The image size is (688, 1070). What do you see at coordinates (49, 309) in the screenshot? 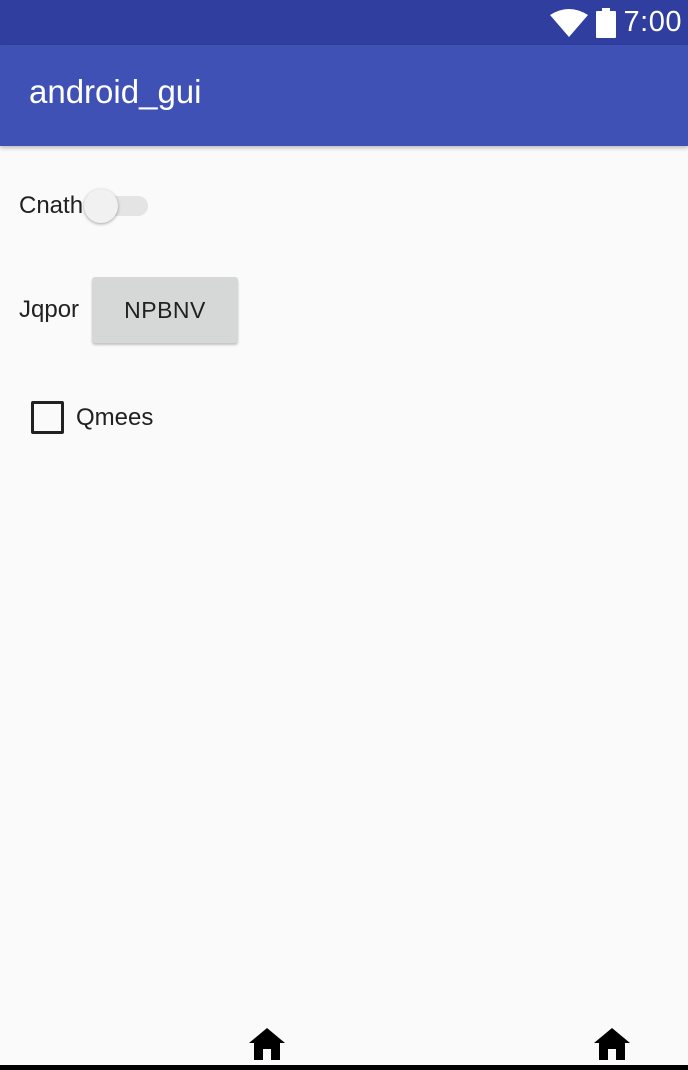
I see `button-row-label: Jqpor` at bounding box center [49, 309].